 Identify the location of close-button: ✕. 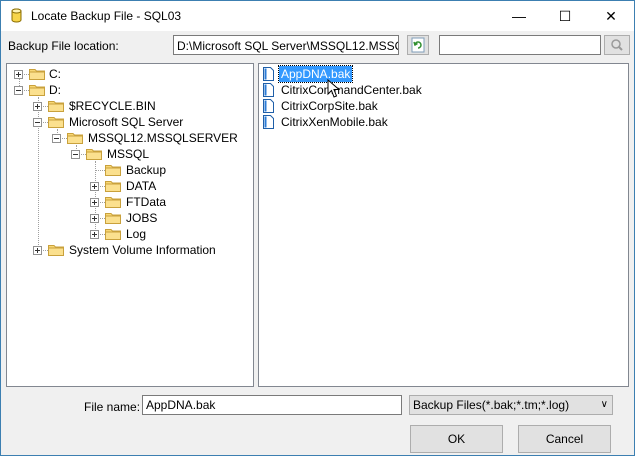
(611, 16).